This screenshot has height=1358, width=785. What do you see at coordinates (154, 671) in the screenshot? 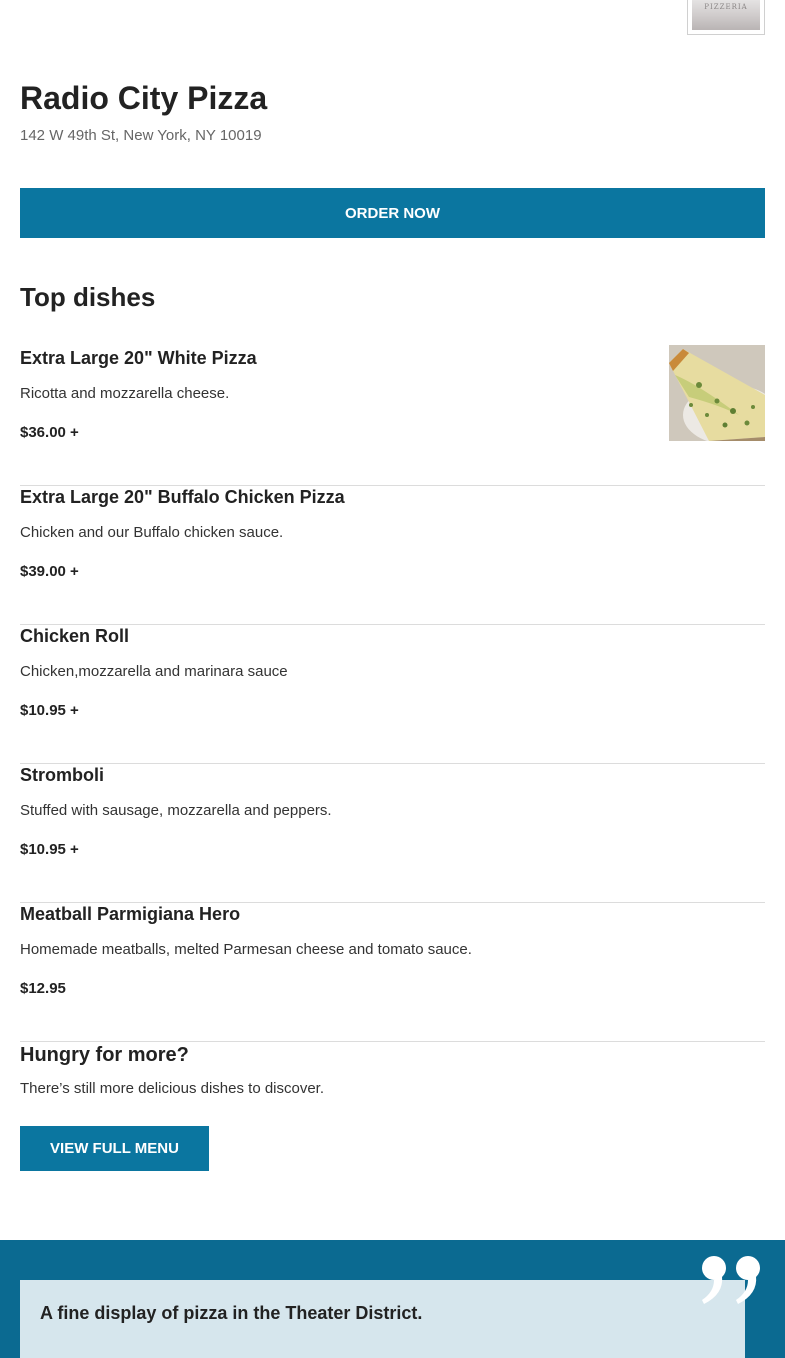
I see `dish-description: Chicken,mozzarella and marinara sauce` at bounding box center [154, 671].